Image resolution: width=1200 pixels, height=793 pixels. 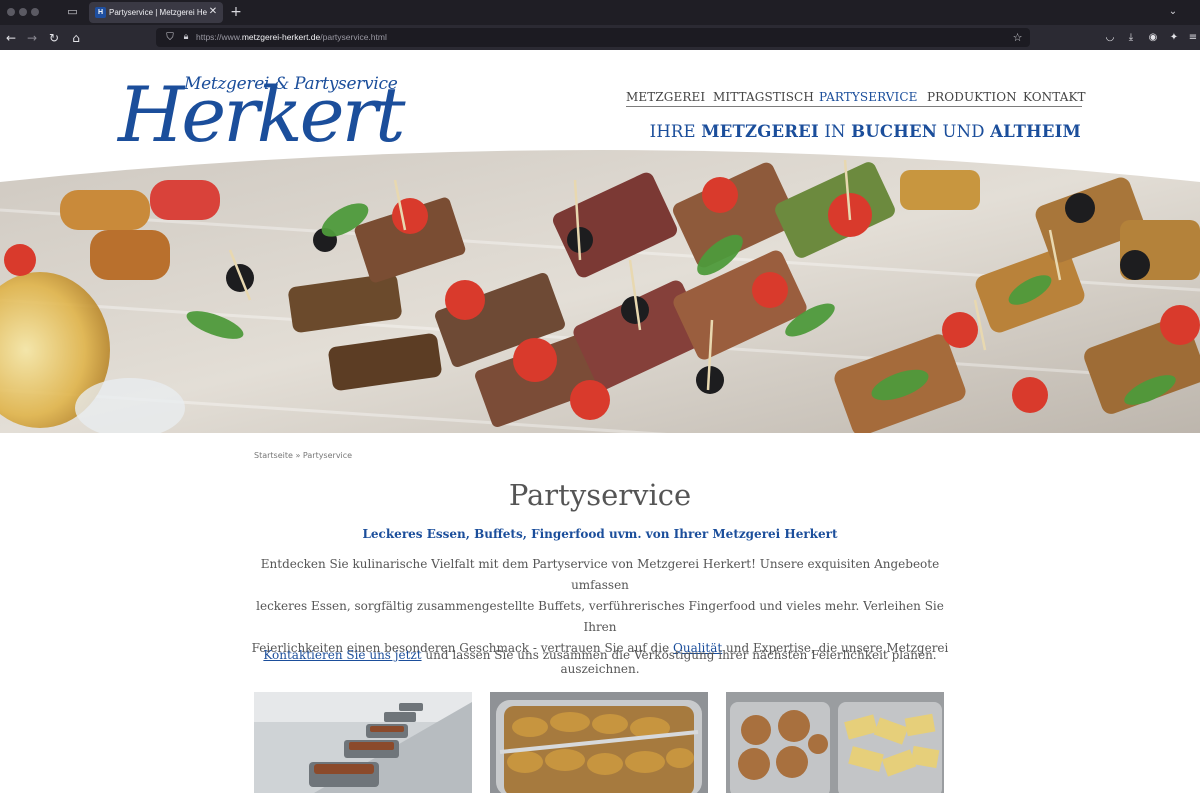 What do you see at coordinates (327, 455) in the screenshot?
I see `breadcrumb-current: Partyservice` at bounding box center [327, 455].